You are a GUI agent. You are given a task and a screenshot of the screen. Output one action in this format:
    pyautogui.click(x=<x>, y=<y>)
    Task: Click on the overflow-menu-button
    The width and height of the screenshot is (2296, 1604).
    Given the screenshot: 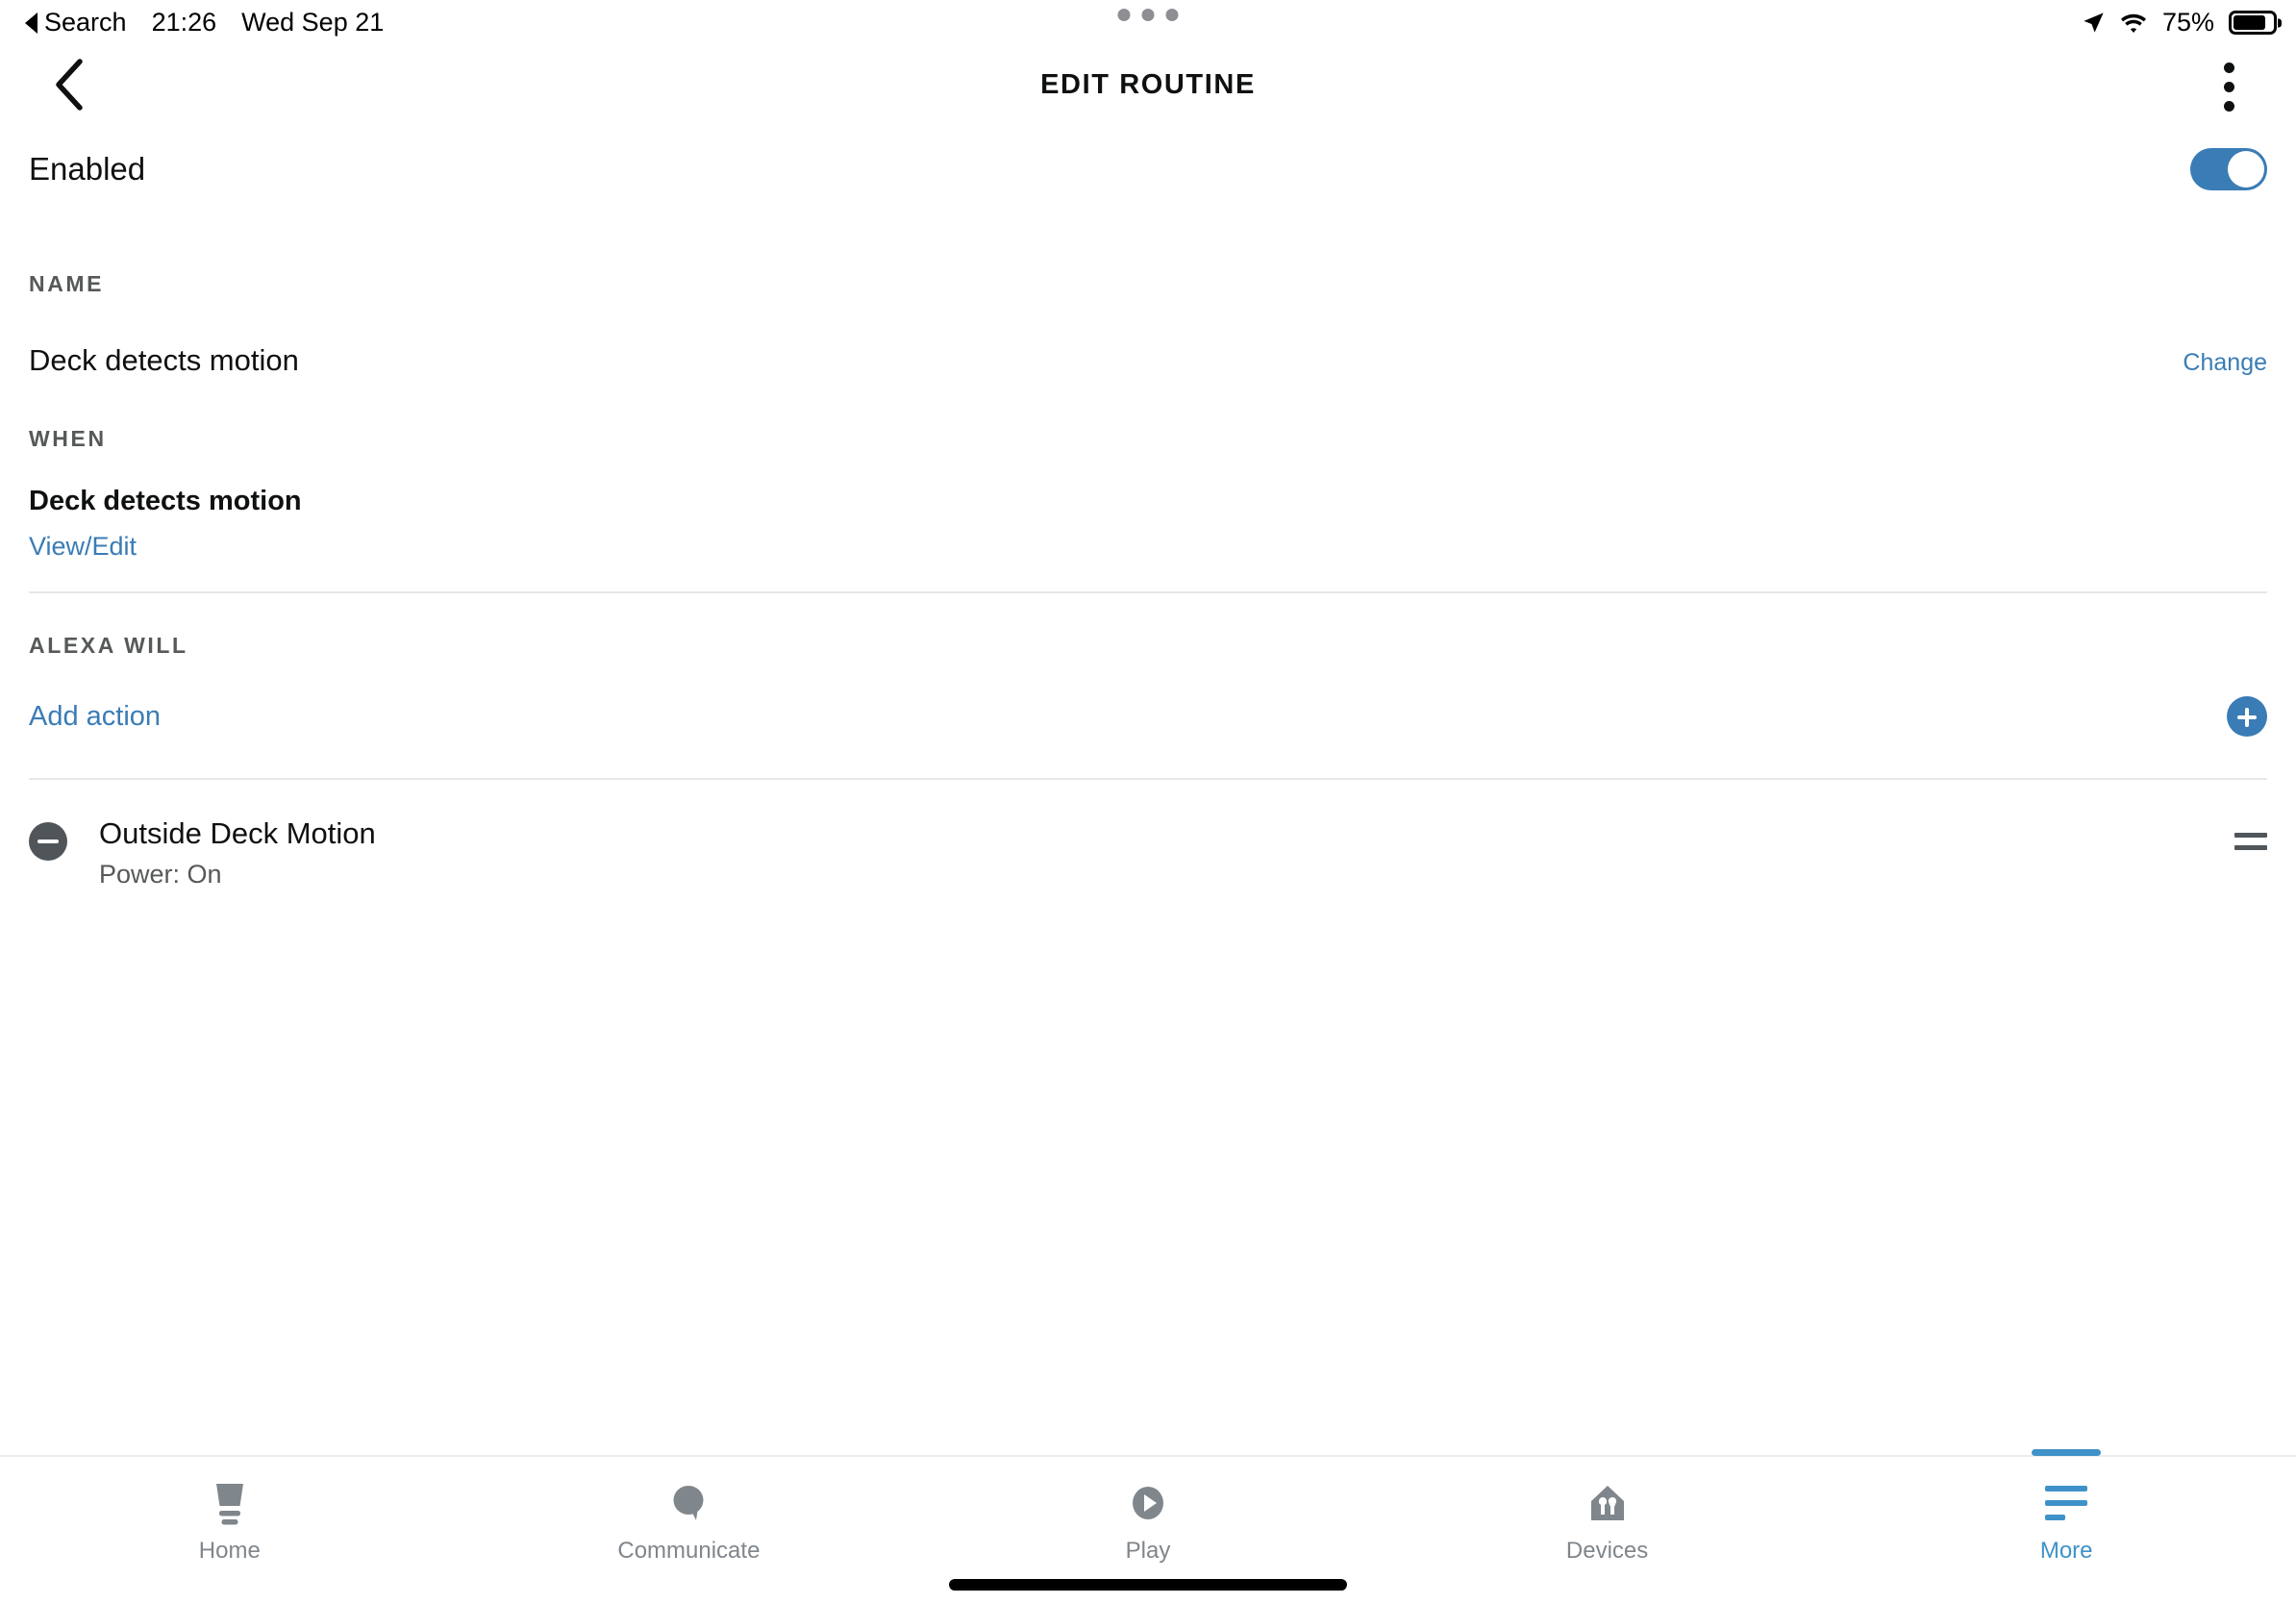 What is the action you would take?
    pyautogui.click(x=2229, y=86)
    